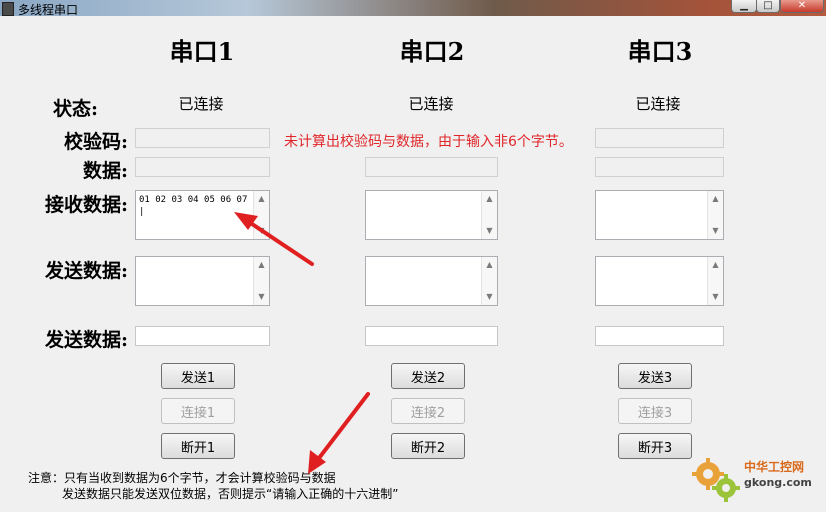  I want to click on minimize-icon: ▁, so click(744, 5).